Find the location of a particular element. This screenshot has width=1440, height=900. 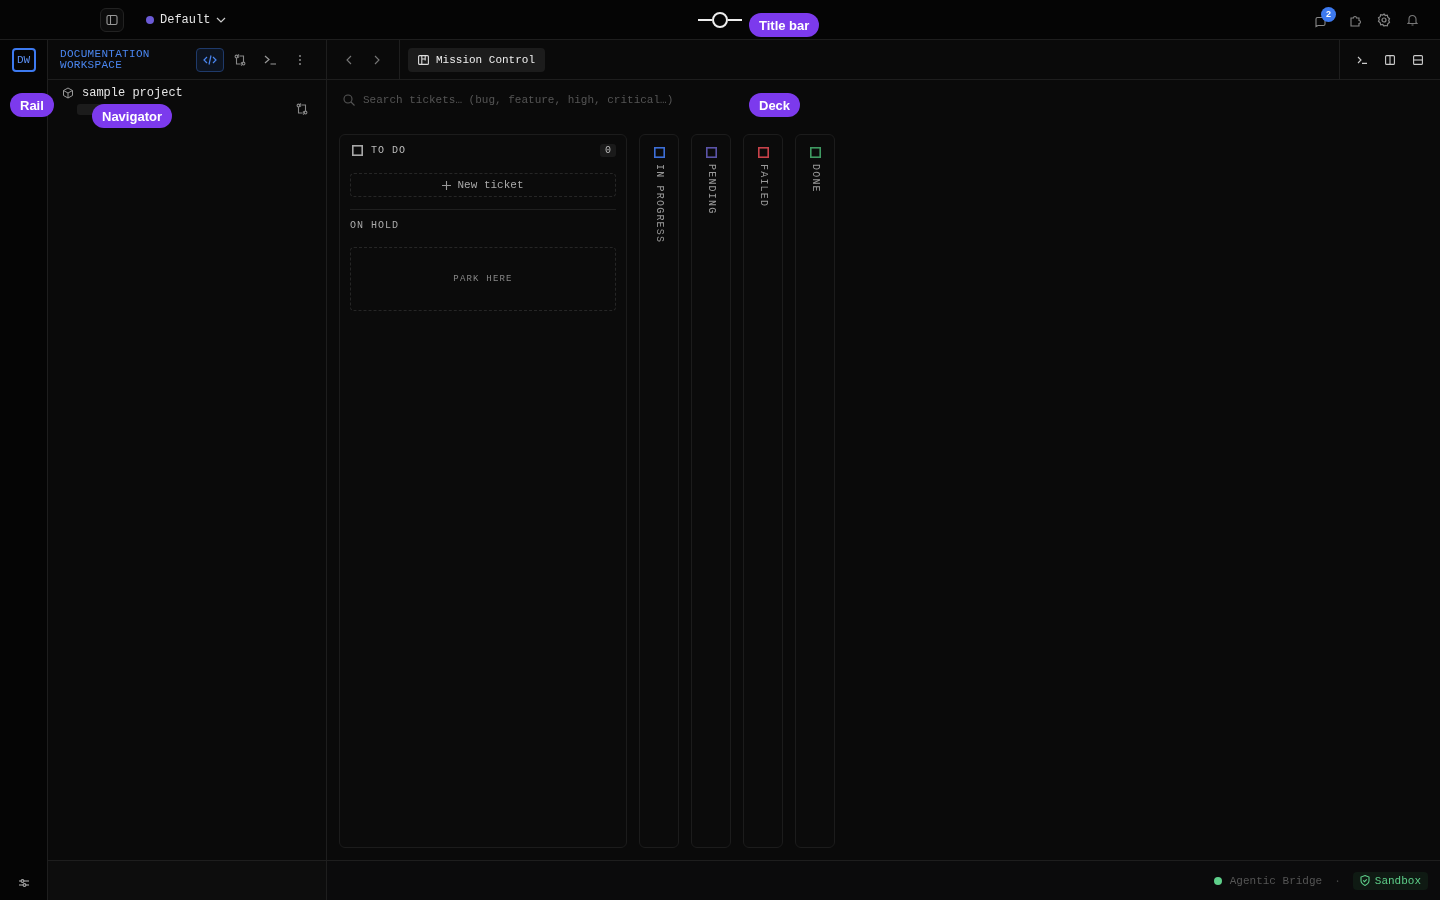

section-title: ON HOLD is located at coordinates (375, 225).